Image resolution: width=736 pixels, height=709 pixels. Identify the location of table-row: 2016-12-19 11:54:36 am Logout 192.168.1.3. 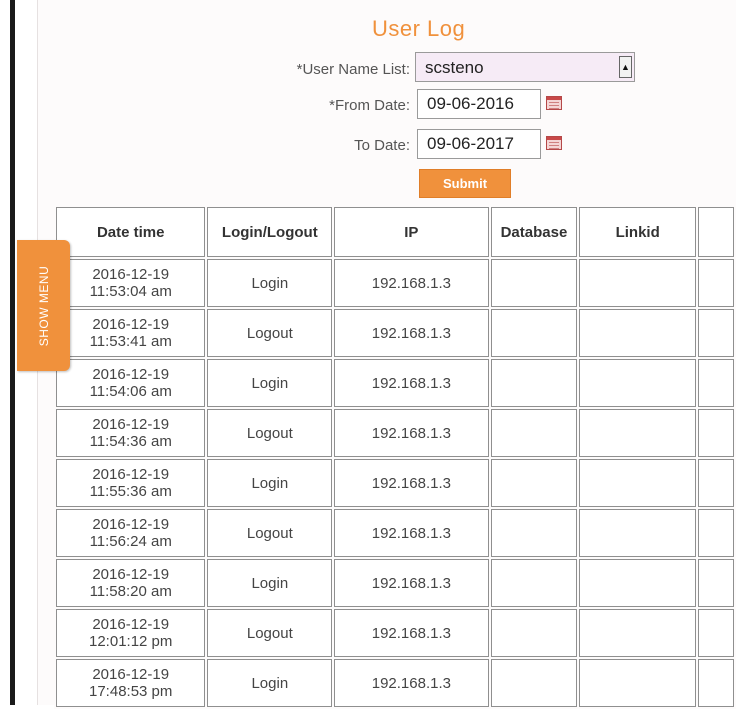
(395, 433).